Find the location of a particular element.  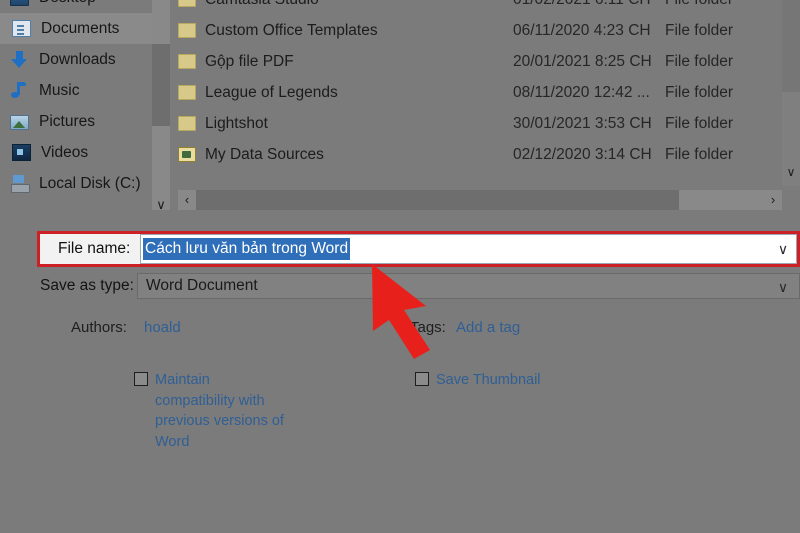

desktop-icon is located at coordinates (19, 3).